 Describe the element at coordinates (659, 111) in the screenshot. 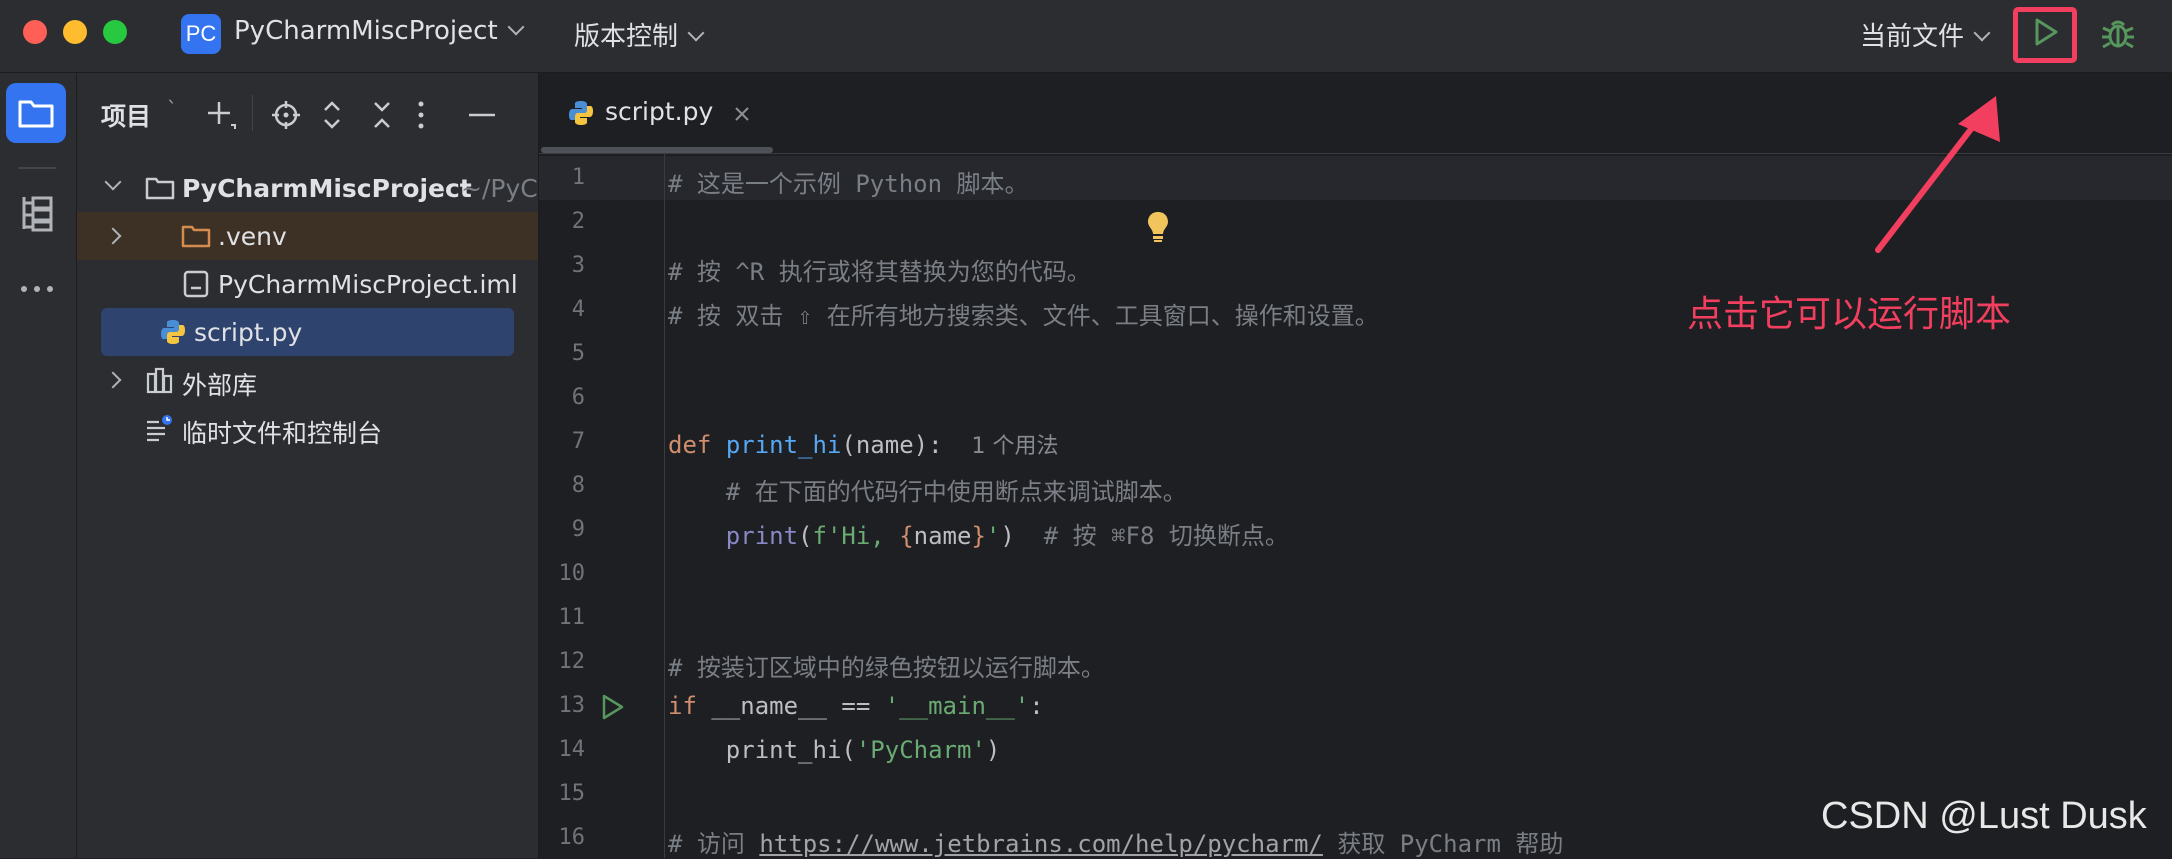

I see `tab-label: script.py` at that location.